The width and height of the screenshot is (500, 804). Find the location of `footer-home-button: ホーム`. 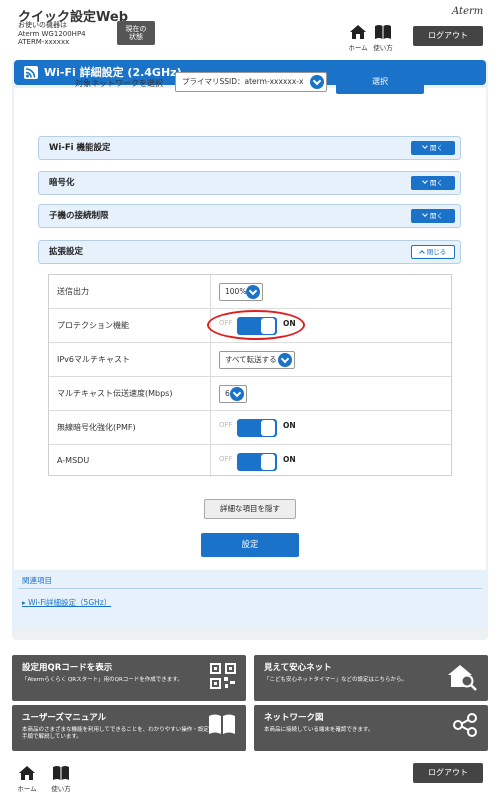

footer-home-button: ホーム is located at coordinates (27, 779).